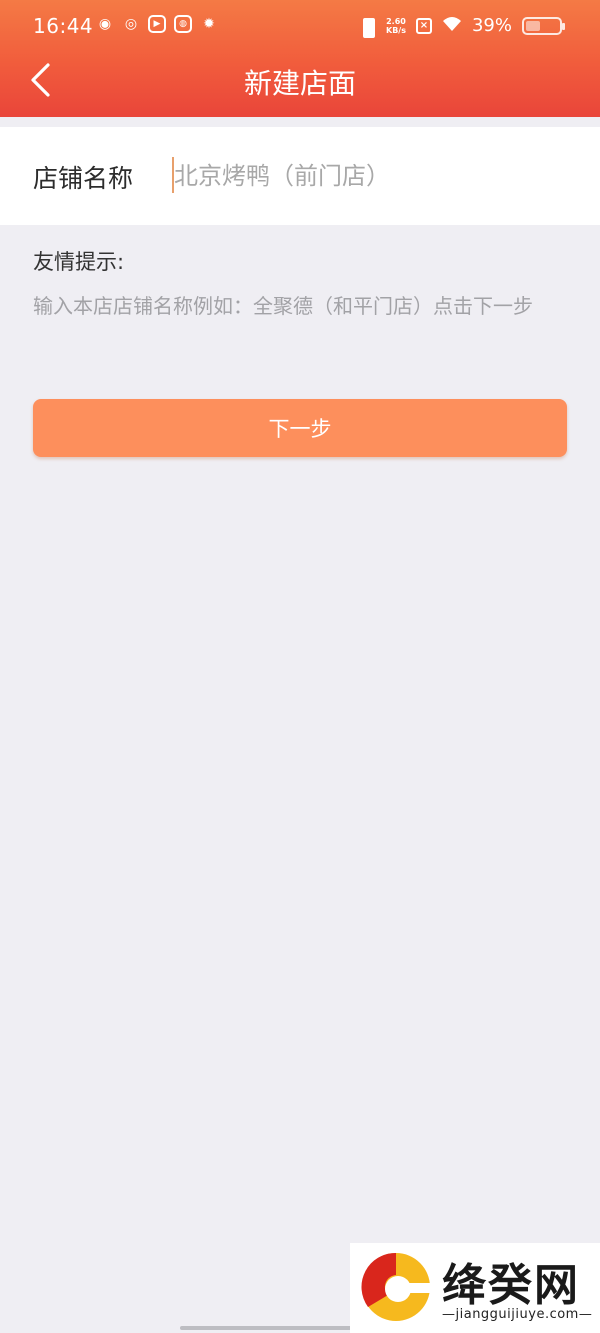 This screenshot has height=1333, width=600. I want to click on notification-icons: ◉ ◎ ▶ ◍ ✹, so click(157, 24).